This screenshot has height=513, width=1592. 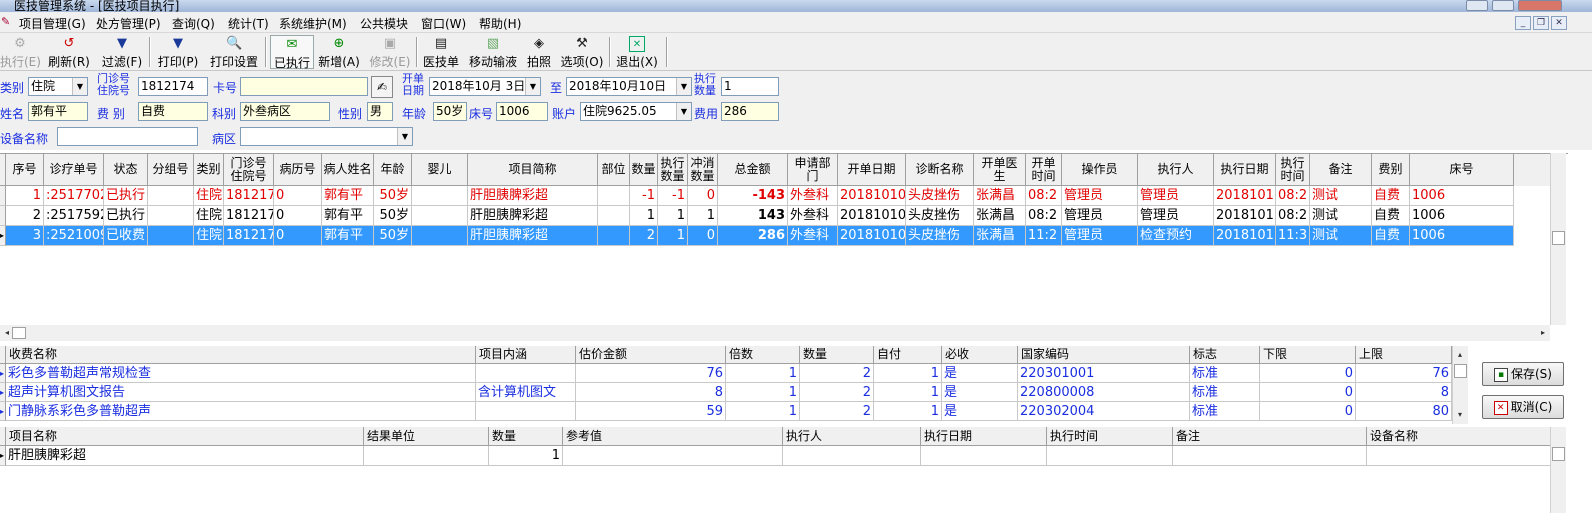 I want to click on table-row: ▸ 肝胆胰脾彩超 1, so click(x=777, y=456).